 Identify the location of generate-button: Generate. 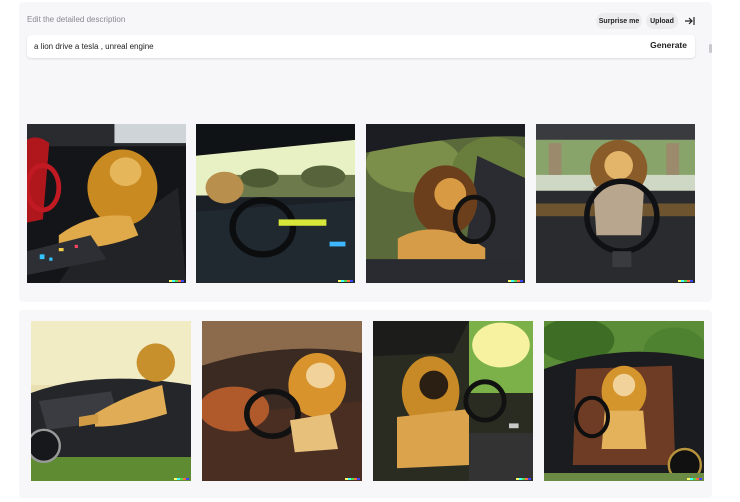
(668, 45).